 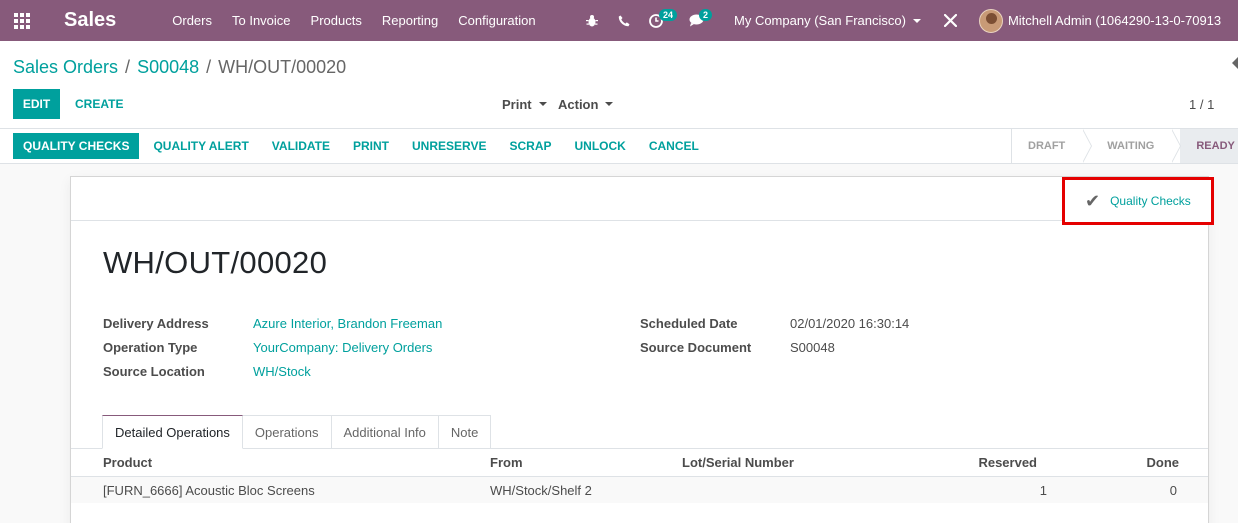 I want to click on quality-checks-smart-button: ✔ Quality Checks, so click(x=1138, y=201).